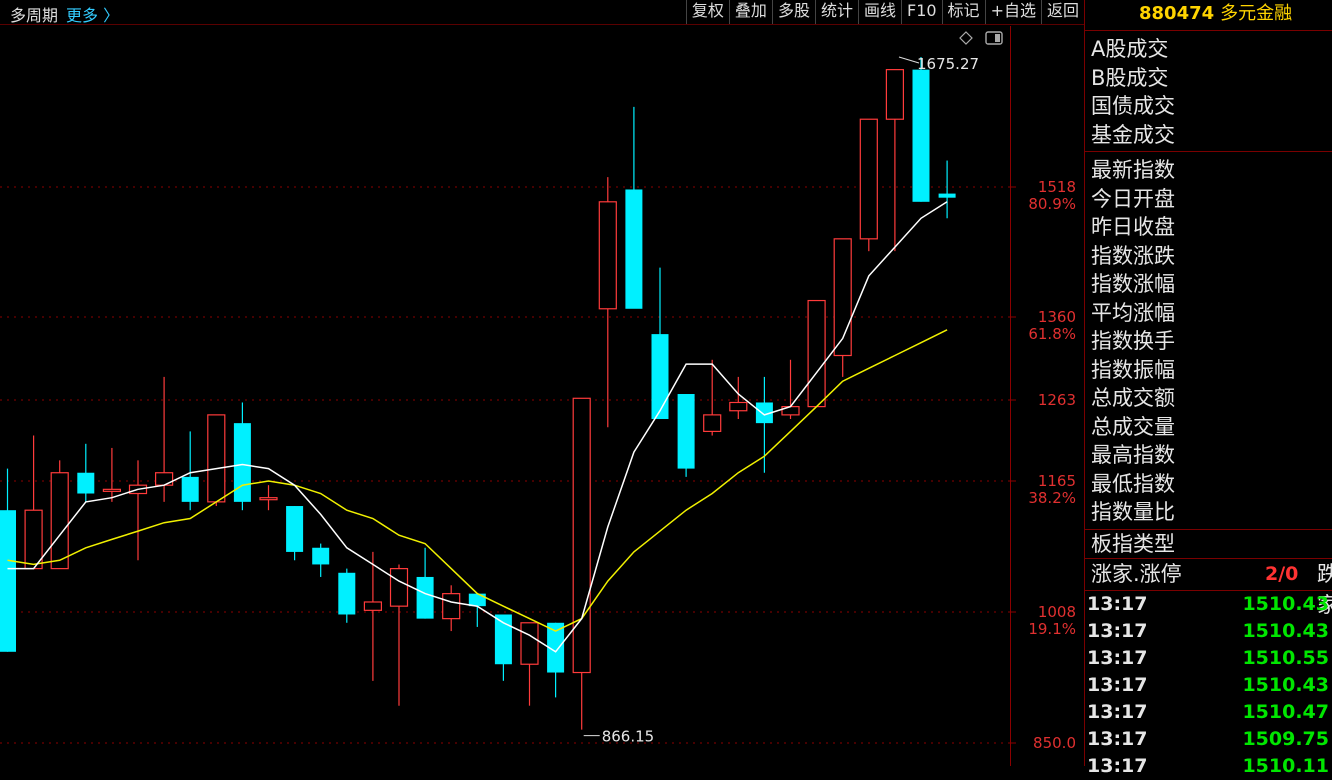 This screenshot has width=1332, height=780. Describe the element at coordinates (1285, 711) in the screenshot. I see `tick-price: 1510.47` at that location.